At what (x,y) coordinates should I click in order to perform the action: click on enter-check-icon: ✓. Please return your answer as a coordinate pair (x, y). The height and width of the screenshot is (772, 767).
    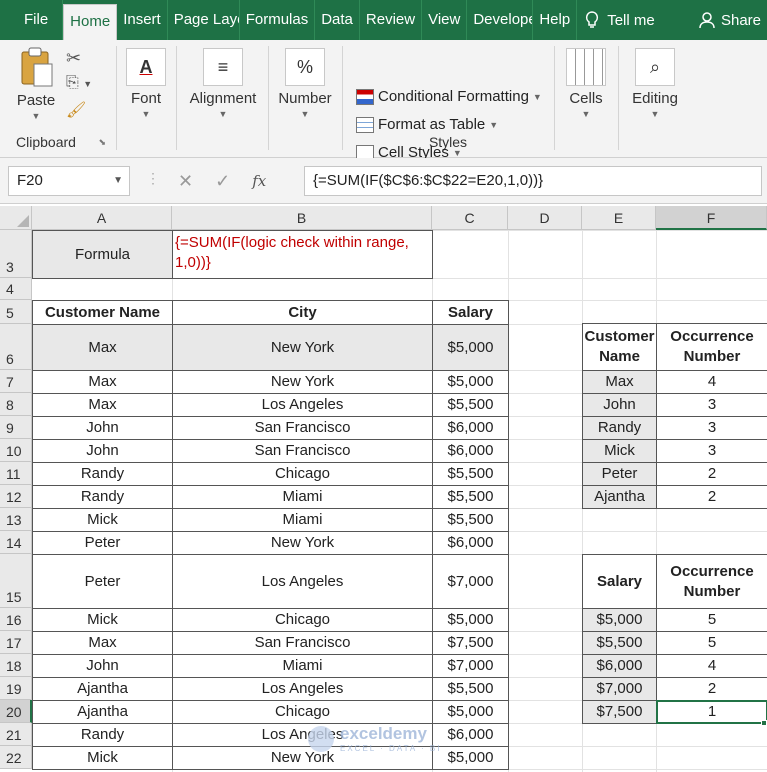
    Looking at the image, I should click on (222, 181).